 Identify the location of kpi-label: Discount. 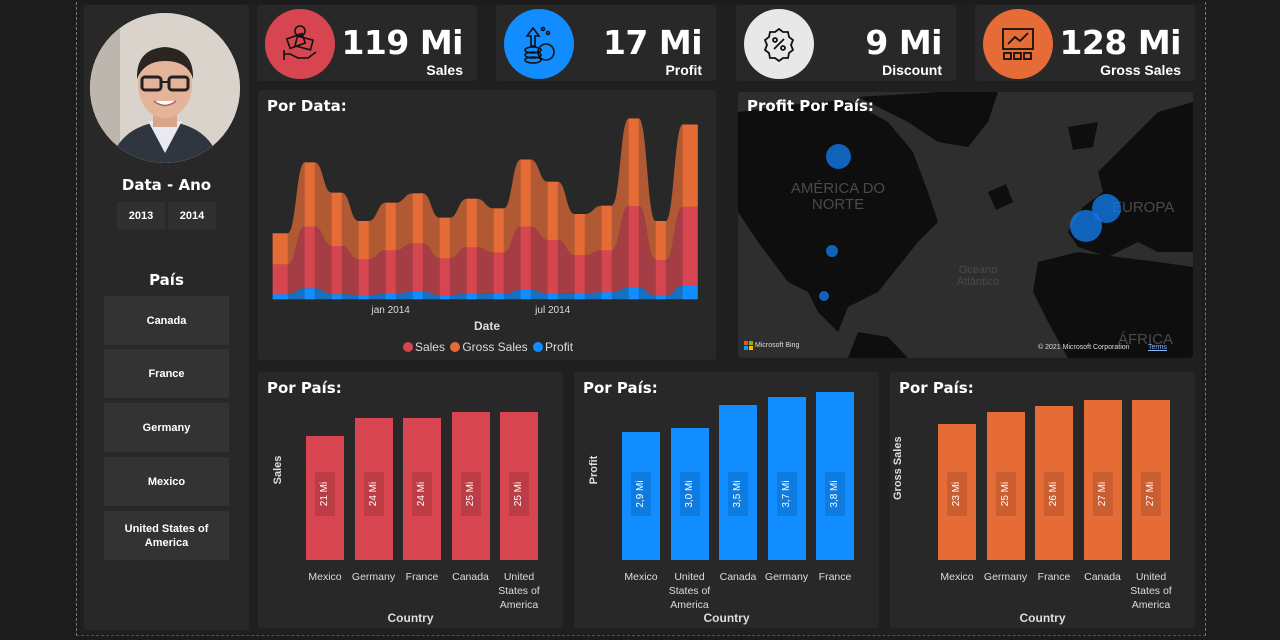
(912, 70).